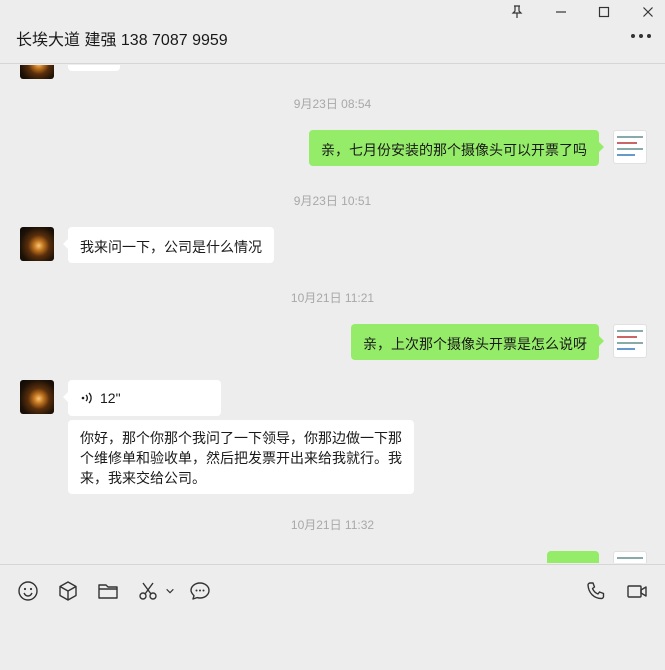 The width and height of the screenshot is (665, 670). What do you see at coordinates (110, 398) in the screenshot?
I see `voice-duration: 12"` at bounding box center [110, 398].